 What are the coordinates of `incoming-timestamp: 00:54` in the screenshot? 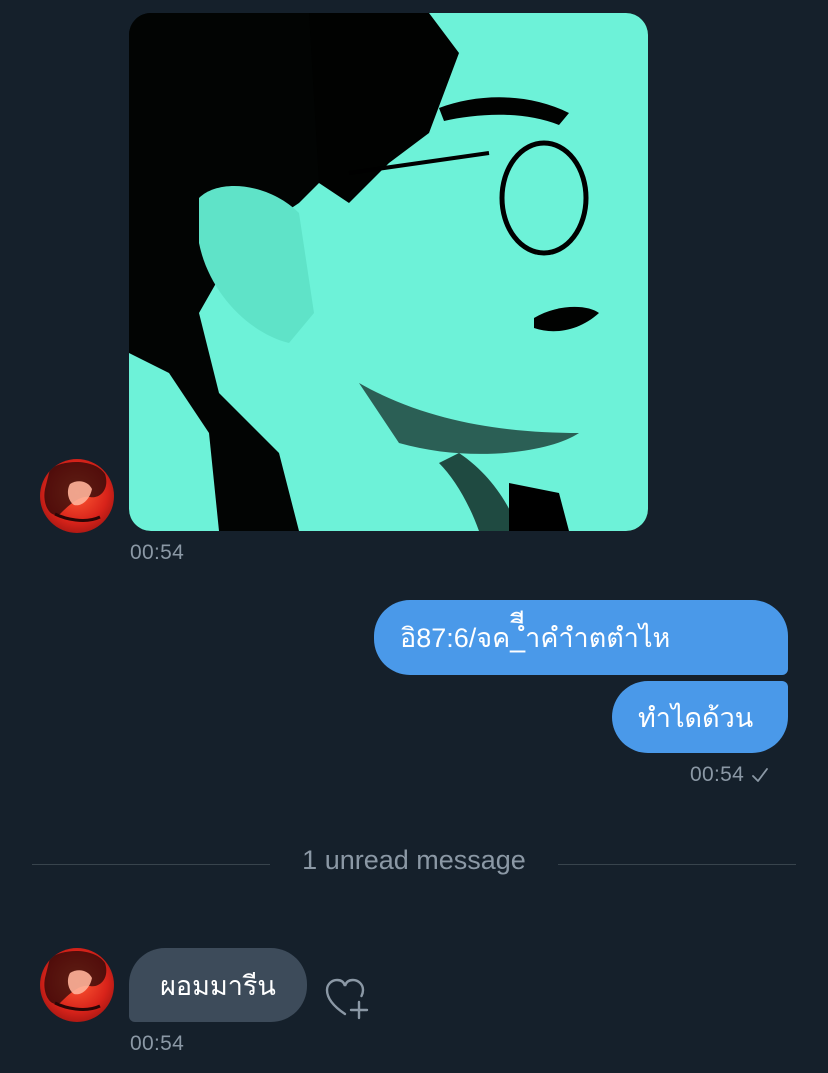 It's located at (157, 1043).